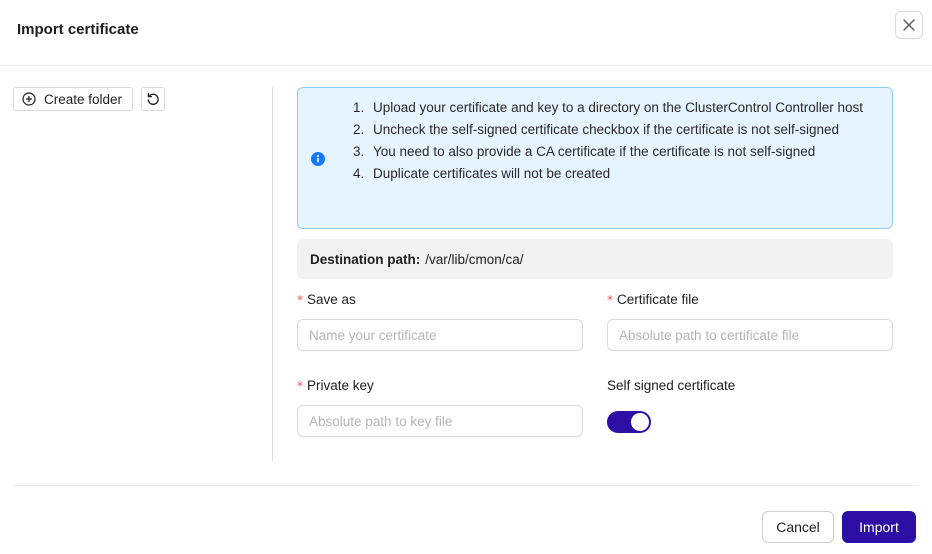 Image resolution: width=932 pixels, height=554 pixels. I want to click on close-icon, so click(909, 25).